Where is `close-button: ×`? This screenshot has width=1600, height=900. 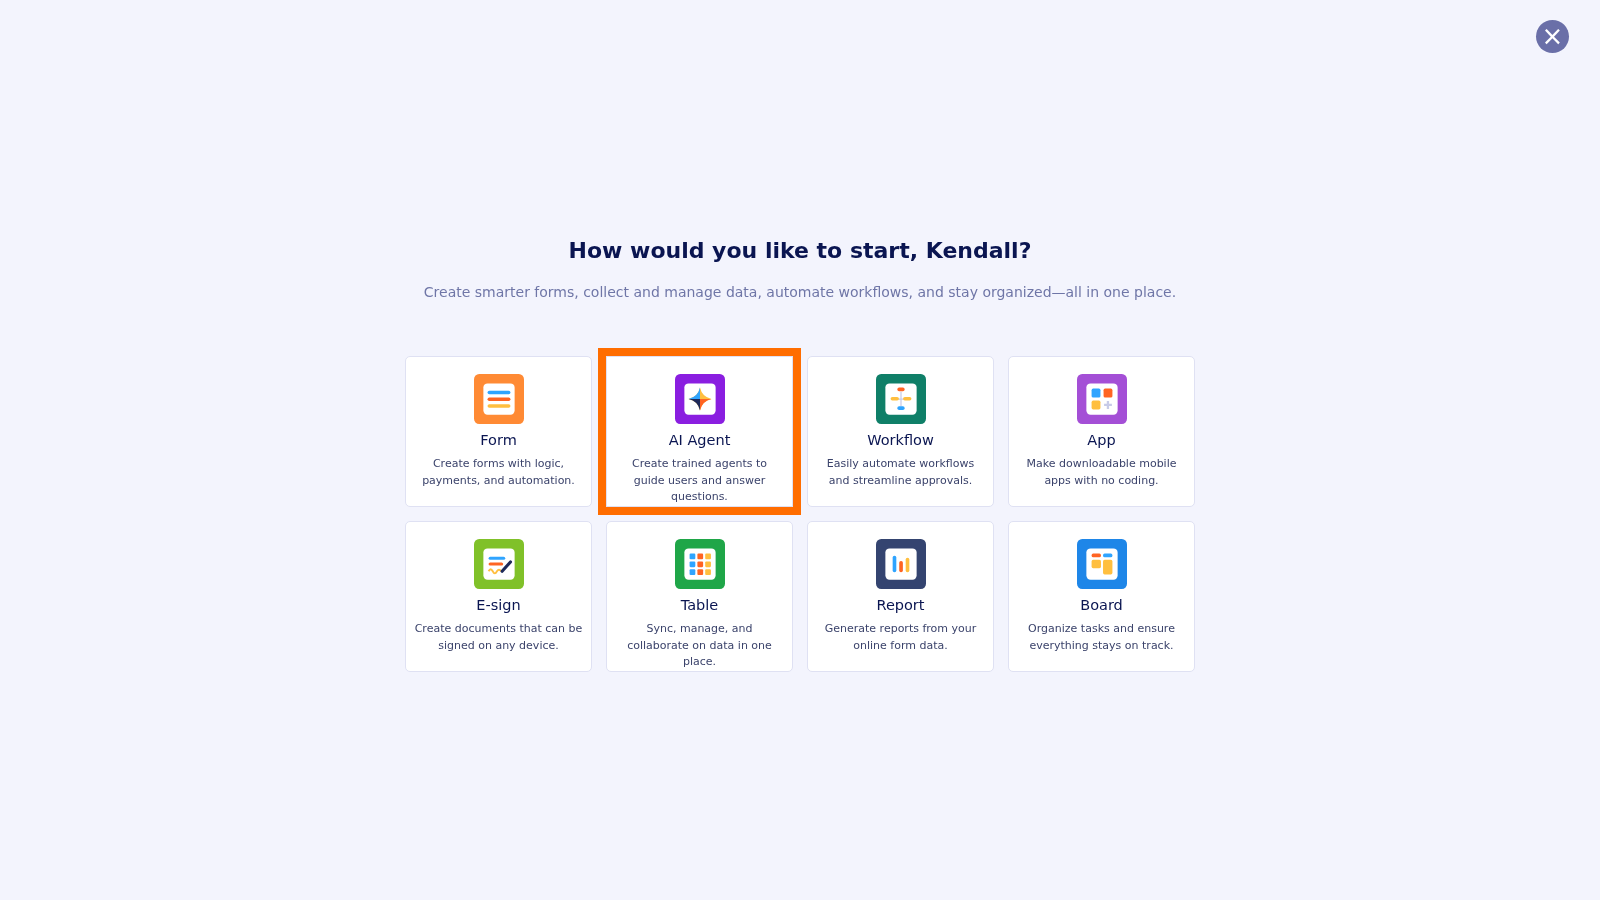
close-button: × is located at coordinates (1552, 36).